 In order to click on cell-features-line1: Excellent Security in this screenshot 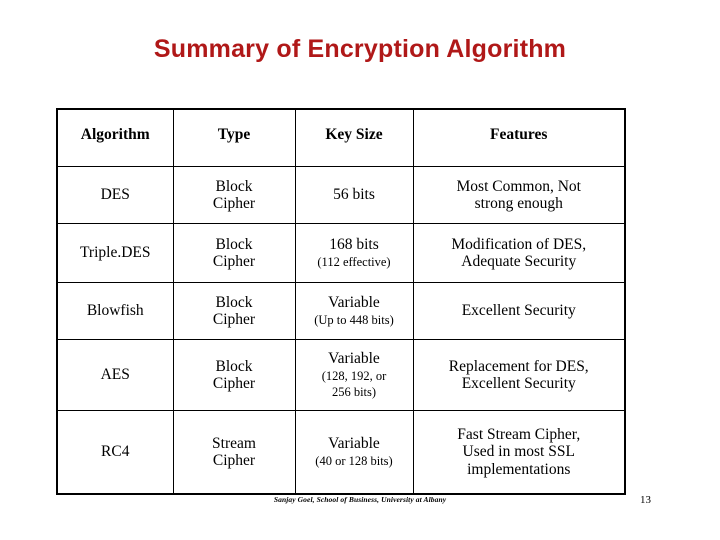, I will do `click(518, 311)`.